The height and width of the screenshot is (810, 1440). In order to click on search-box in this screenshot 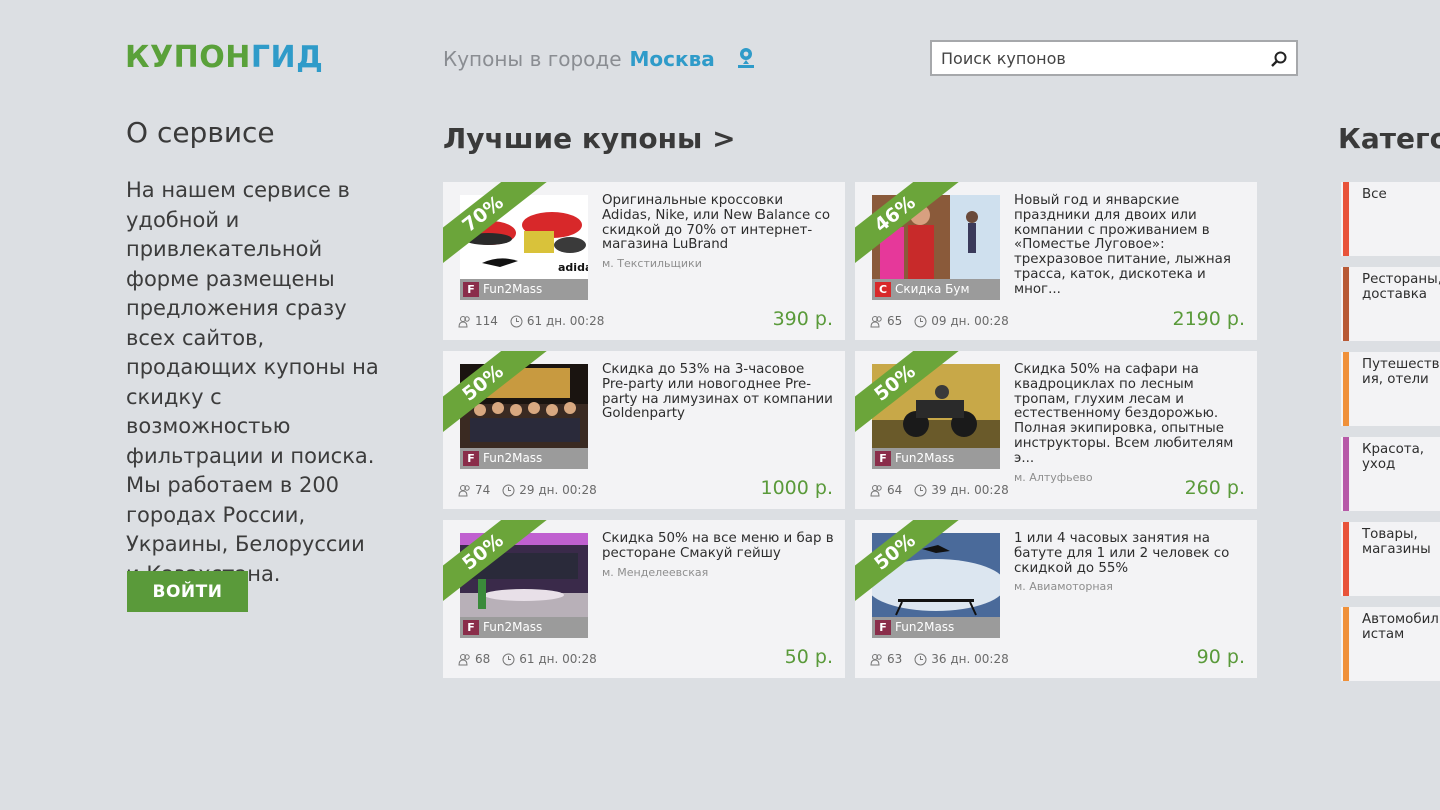, I will do `click(1114, 58)`.